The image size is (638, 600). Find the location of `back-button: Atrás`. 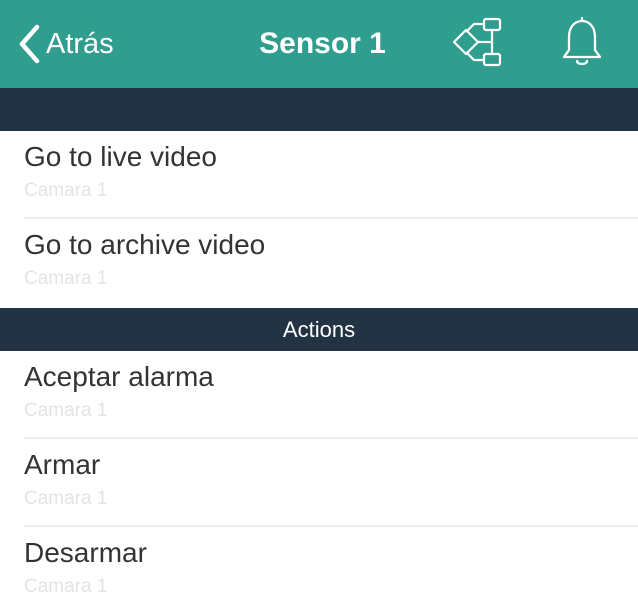

back-button: Atrás is located at coordinates (66, 44).